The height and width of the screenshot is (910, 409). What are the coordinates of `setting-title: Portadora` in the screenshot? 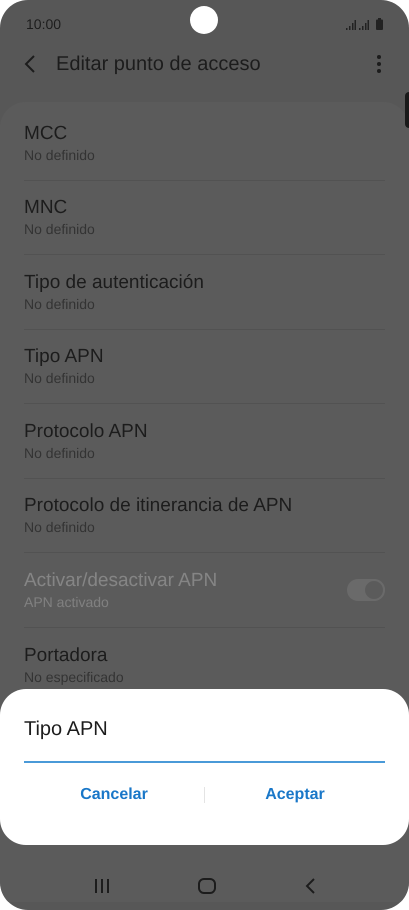 It's located at (66, 656).